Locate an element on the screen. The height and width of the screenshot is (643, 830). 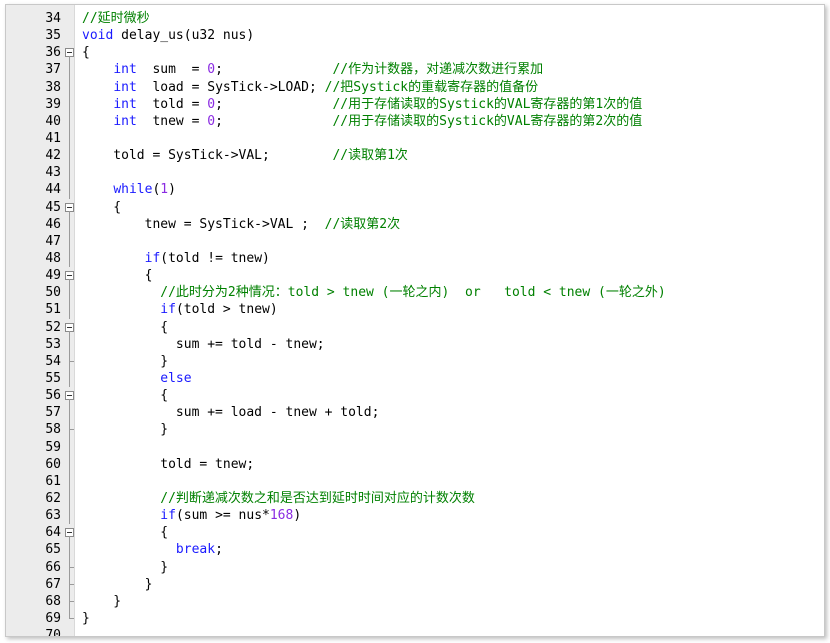
line-number: 40 is located at coordinates (53, 121).